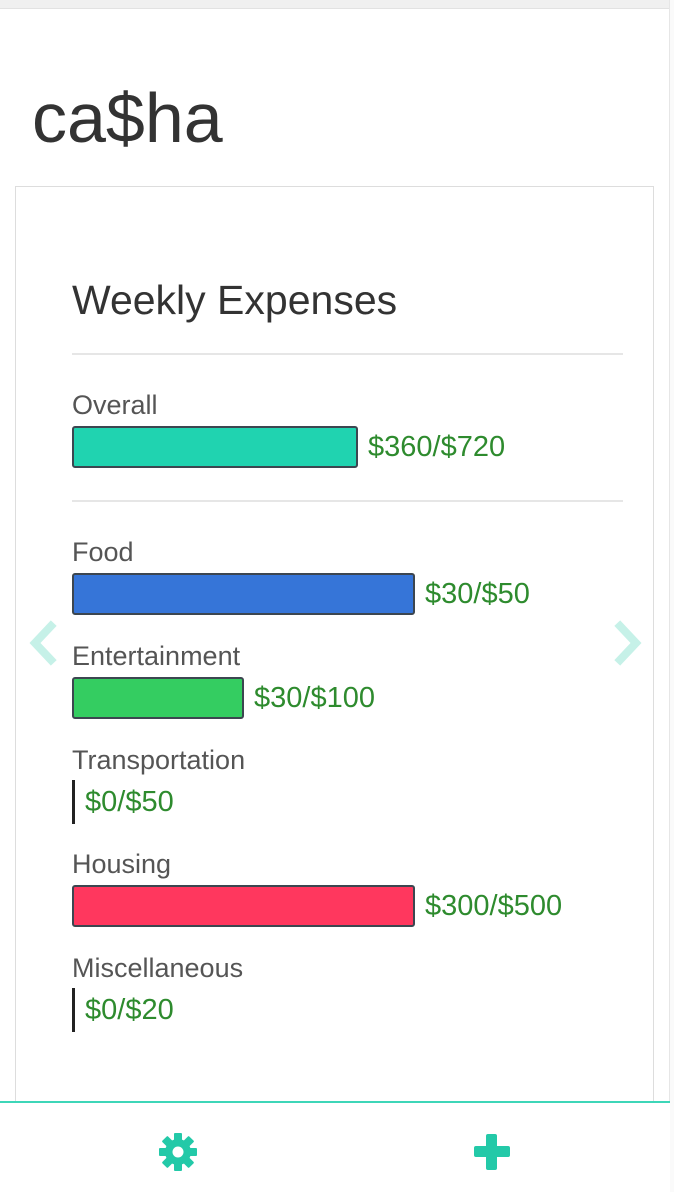 This screenshot has width=674, height=1192. What do you see at coordinates (477, 593) in the screenshot?
I see `category-amount: $30/$50` at bounding box center [477, 593].